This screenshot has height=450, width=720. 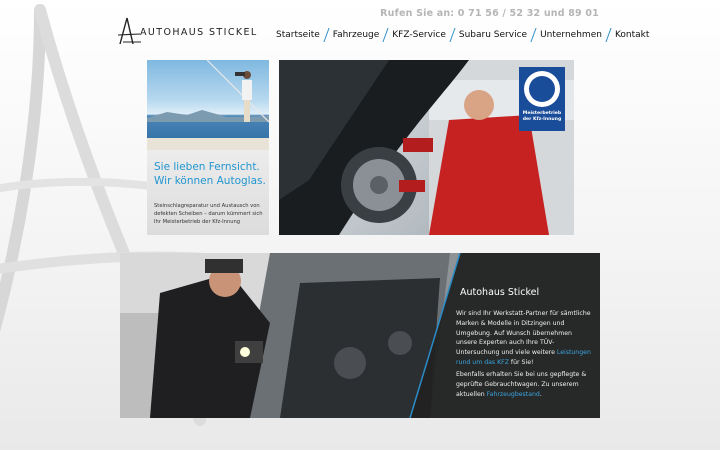 What do you see at coordinates (208, 105) in the screenshot?
I see `teaser-photo-sea` at bounding box center [208, 105].